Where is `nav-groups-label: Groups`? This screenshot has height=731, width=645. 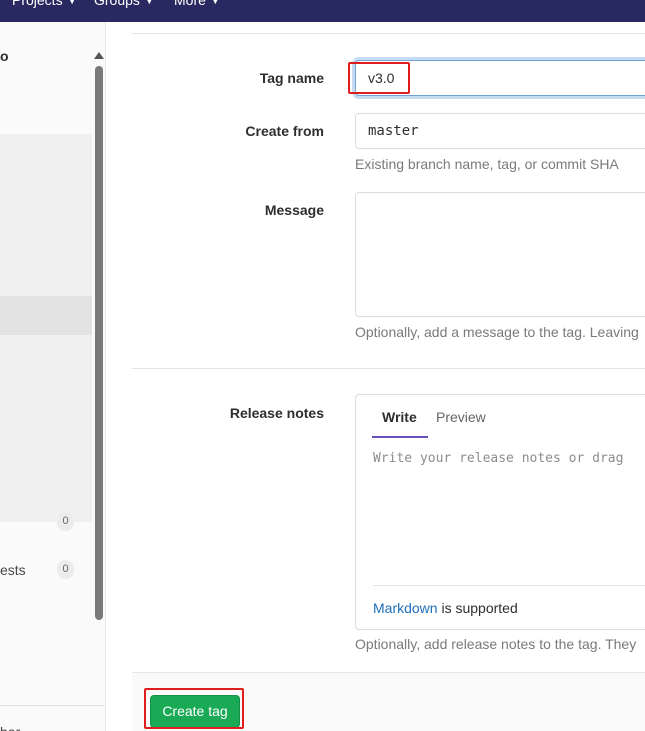 nav-groups-label: Groups is located at coordinates (117, 4).